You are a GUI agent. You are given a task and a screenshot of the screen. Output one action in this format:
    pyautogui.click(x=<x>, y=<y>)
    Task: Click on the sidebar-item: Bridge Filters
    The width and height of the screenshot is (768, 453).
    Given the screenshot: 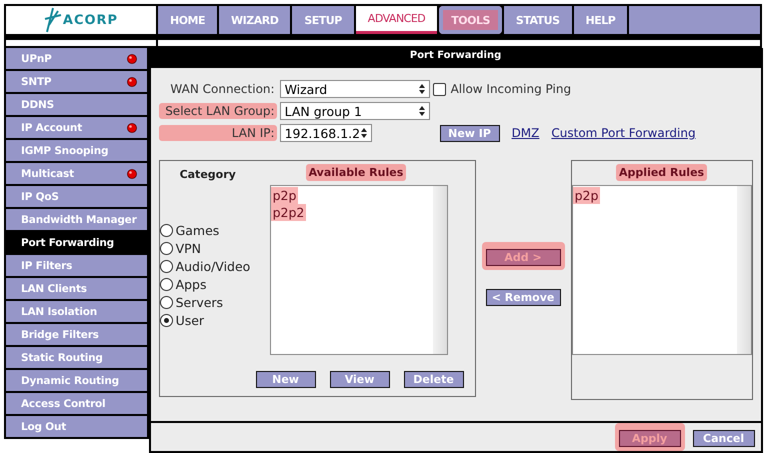 What is the action you would take?
    pyautogui.click(x=76, y=334)
    